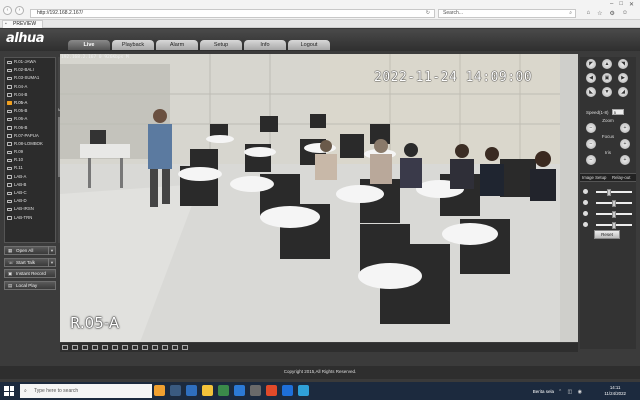 The width and height of the screenshot is (640, 400). I want to click on close-icon: ✕, so click(631, 4).